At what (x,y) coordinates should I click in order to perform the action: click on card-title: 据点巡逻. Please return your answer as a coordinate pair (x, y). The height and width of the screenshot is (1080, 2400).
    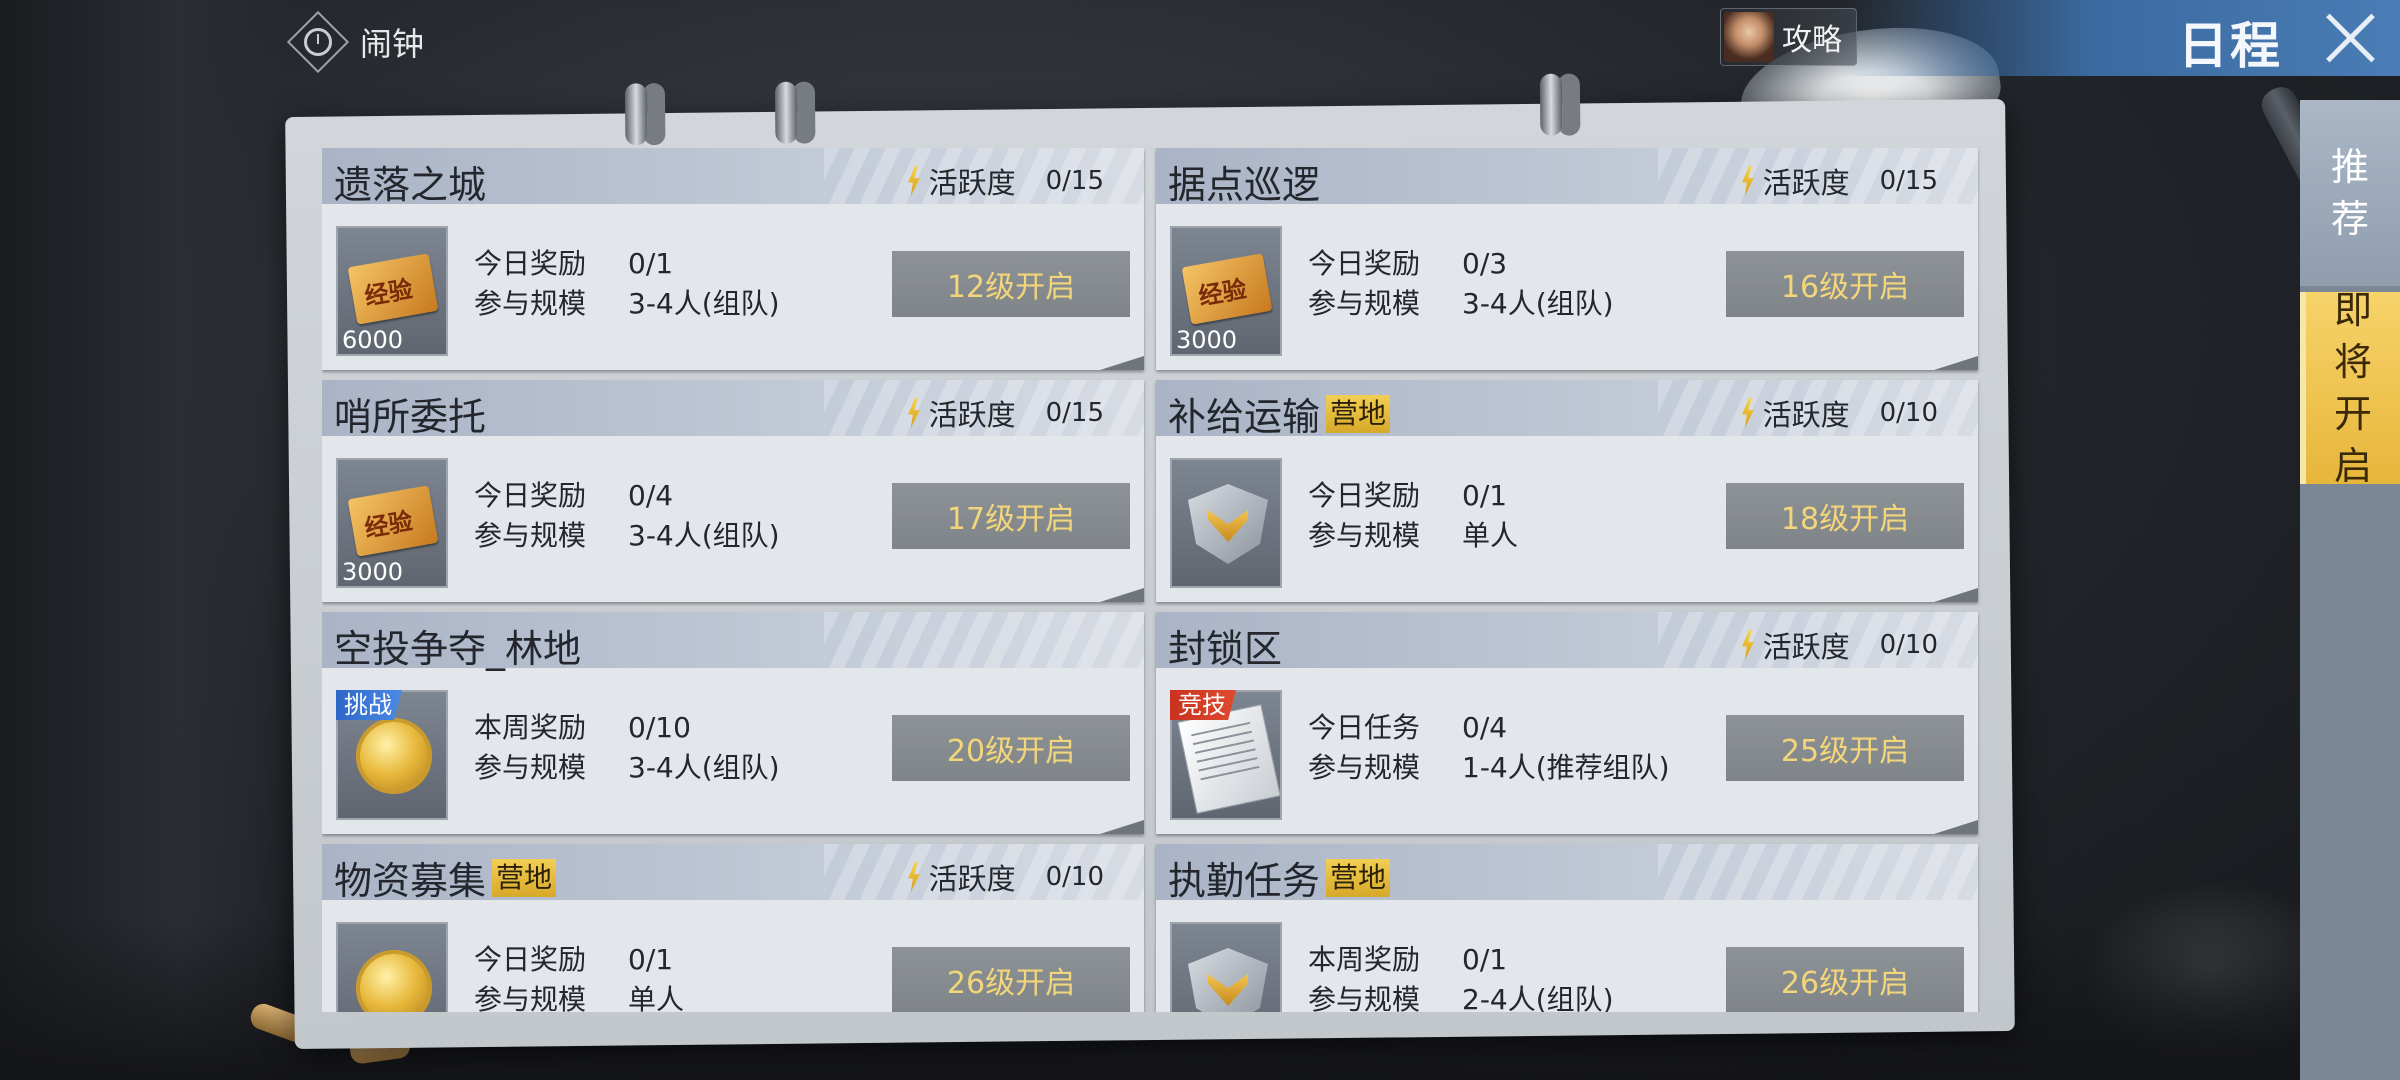
    Looking at the image, I should click on (1244, 181).